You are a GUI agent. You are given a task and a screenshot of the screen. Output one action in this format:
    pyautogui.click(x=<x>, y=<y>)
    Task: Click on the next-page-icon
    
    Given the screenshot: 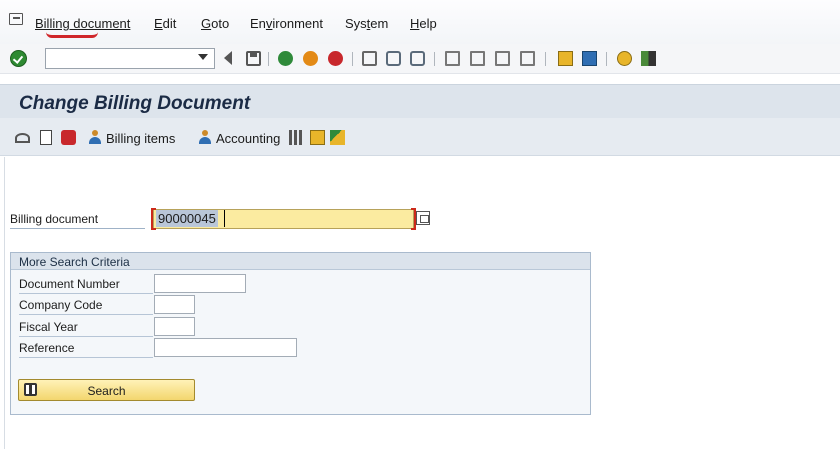 What is the action you would take?
    pyautogui.click(x=502, y=58)
    